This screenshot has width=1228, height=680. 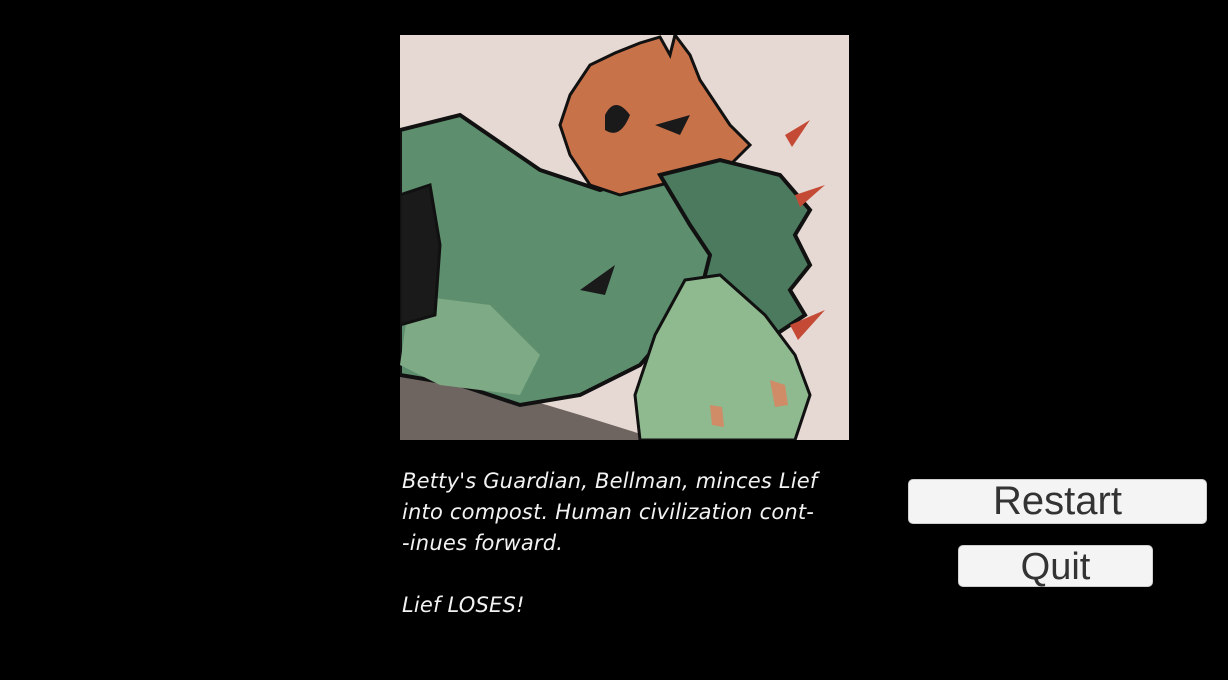 I want to click on quit-button: Quit, so click(x=1055, y=566).